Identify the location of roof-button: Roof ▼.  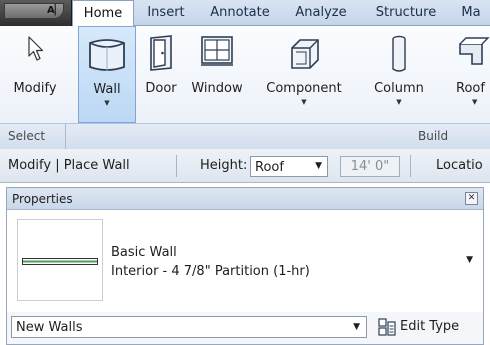
(468, 74).